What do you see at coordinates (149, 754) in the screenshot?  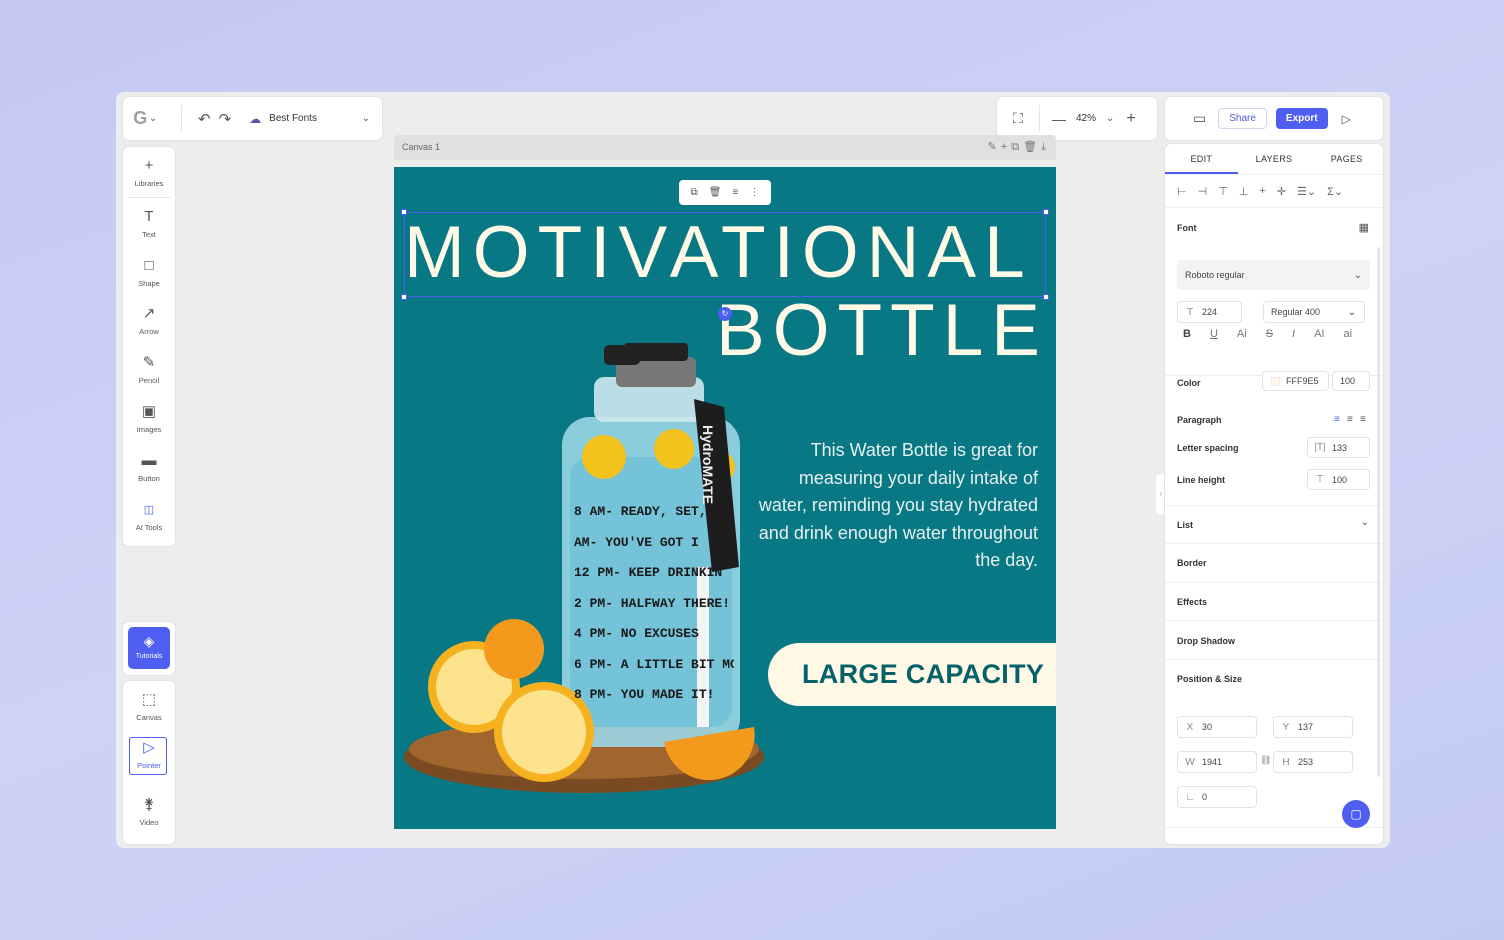 I see `tool-pointer: ▷ Pointer` at bounding box center [149, 754].